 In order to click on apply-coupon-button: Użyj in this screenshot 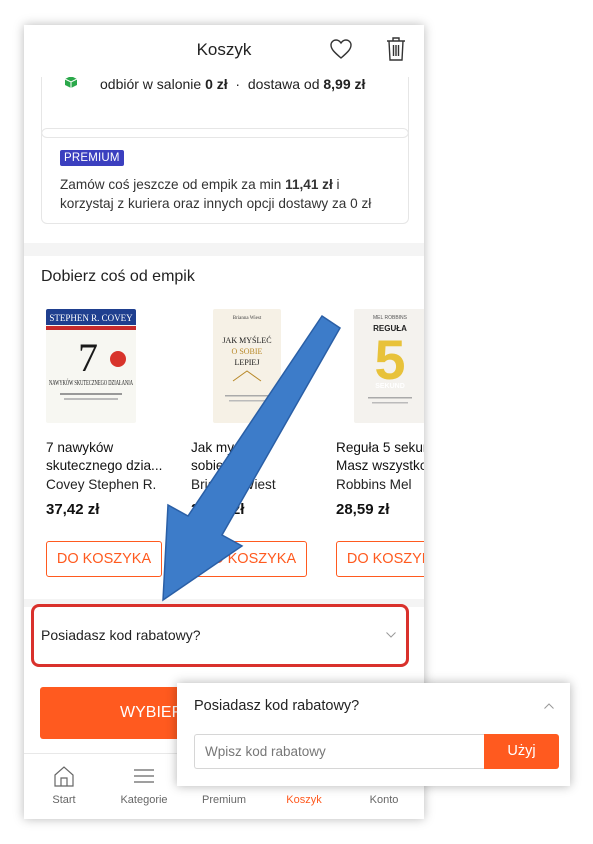, I will do `click(521, 751)`.